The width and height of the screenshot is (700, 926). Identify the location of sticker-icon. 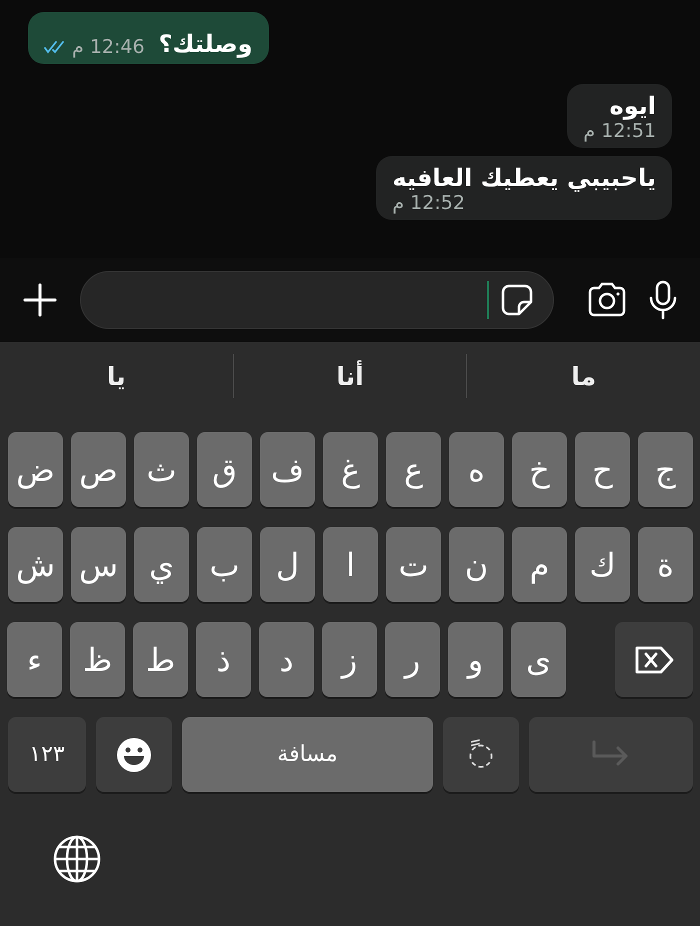
(517, 300).